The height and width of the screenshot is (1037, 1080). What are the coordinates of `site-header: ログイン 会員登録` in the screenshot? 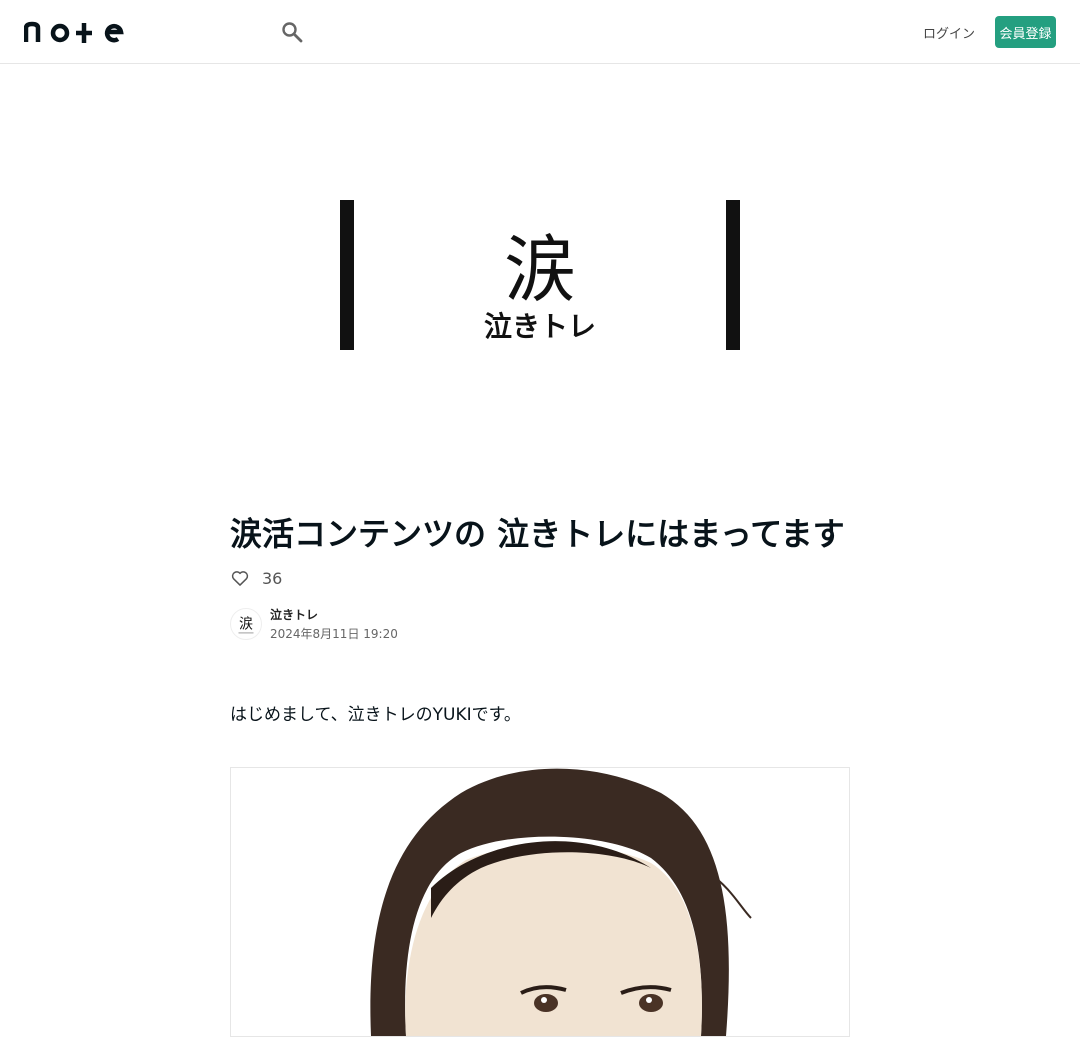 It's located at (540, 32).